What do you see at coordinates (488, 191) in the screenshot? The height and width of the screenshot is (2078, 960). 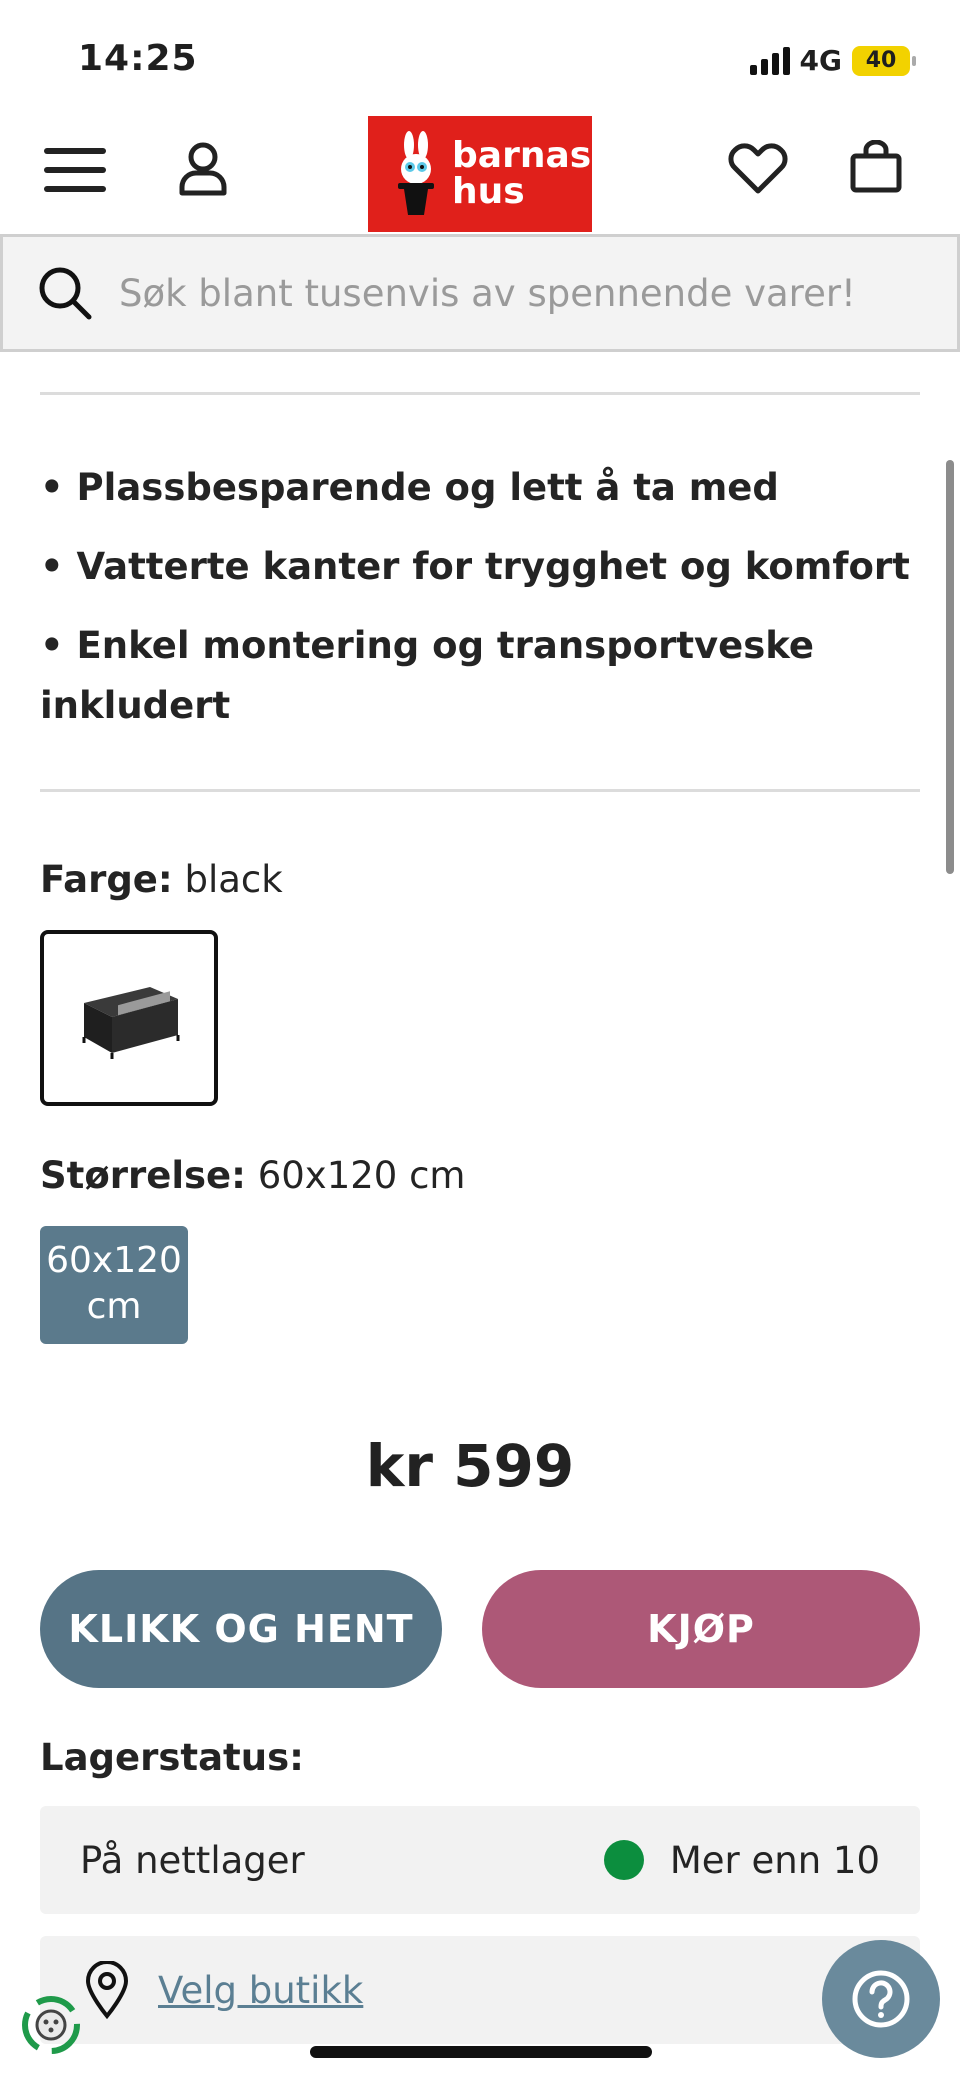 I see `logo-text-line2: hus` at bounding box center [488, 191].